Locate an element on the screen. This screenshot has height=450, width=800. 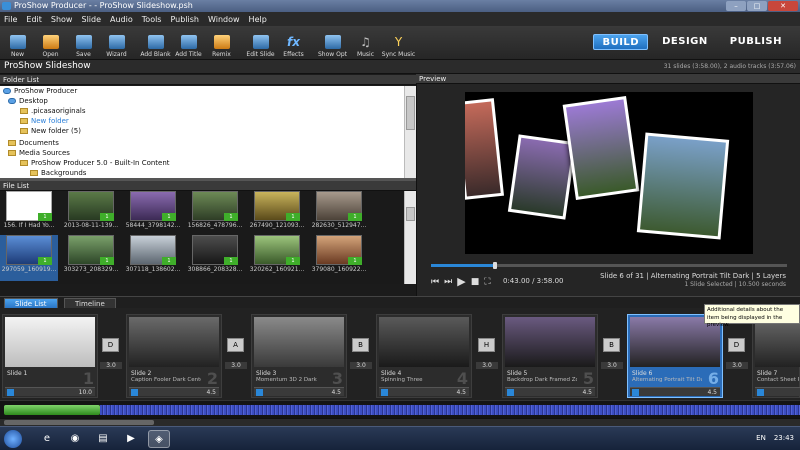
publish-mode-button: PUBLISH is located at coordinates (756, 42).